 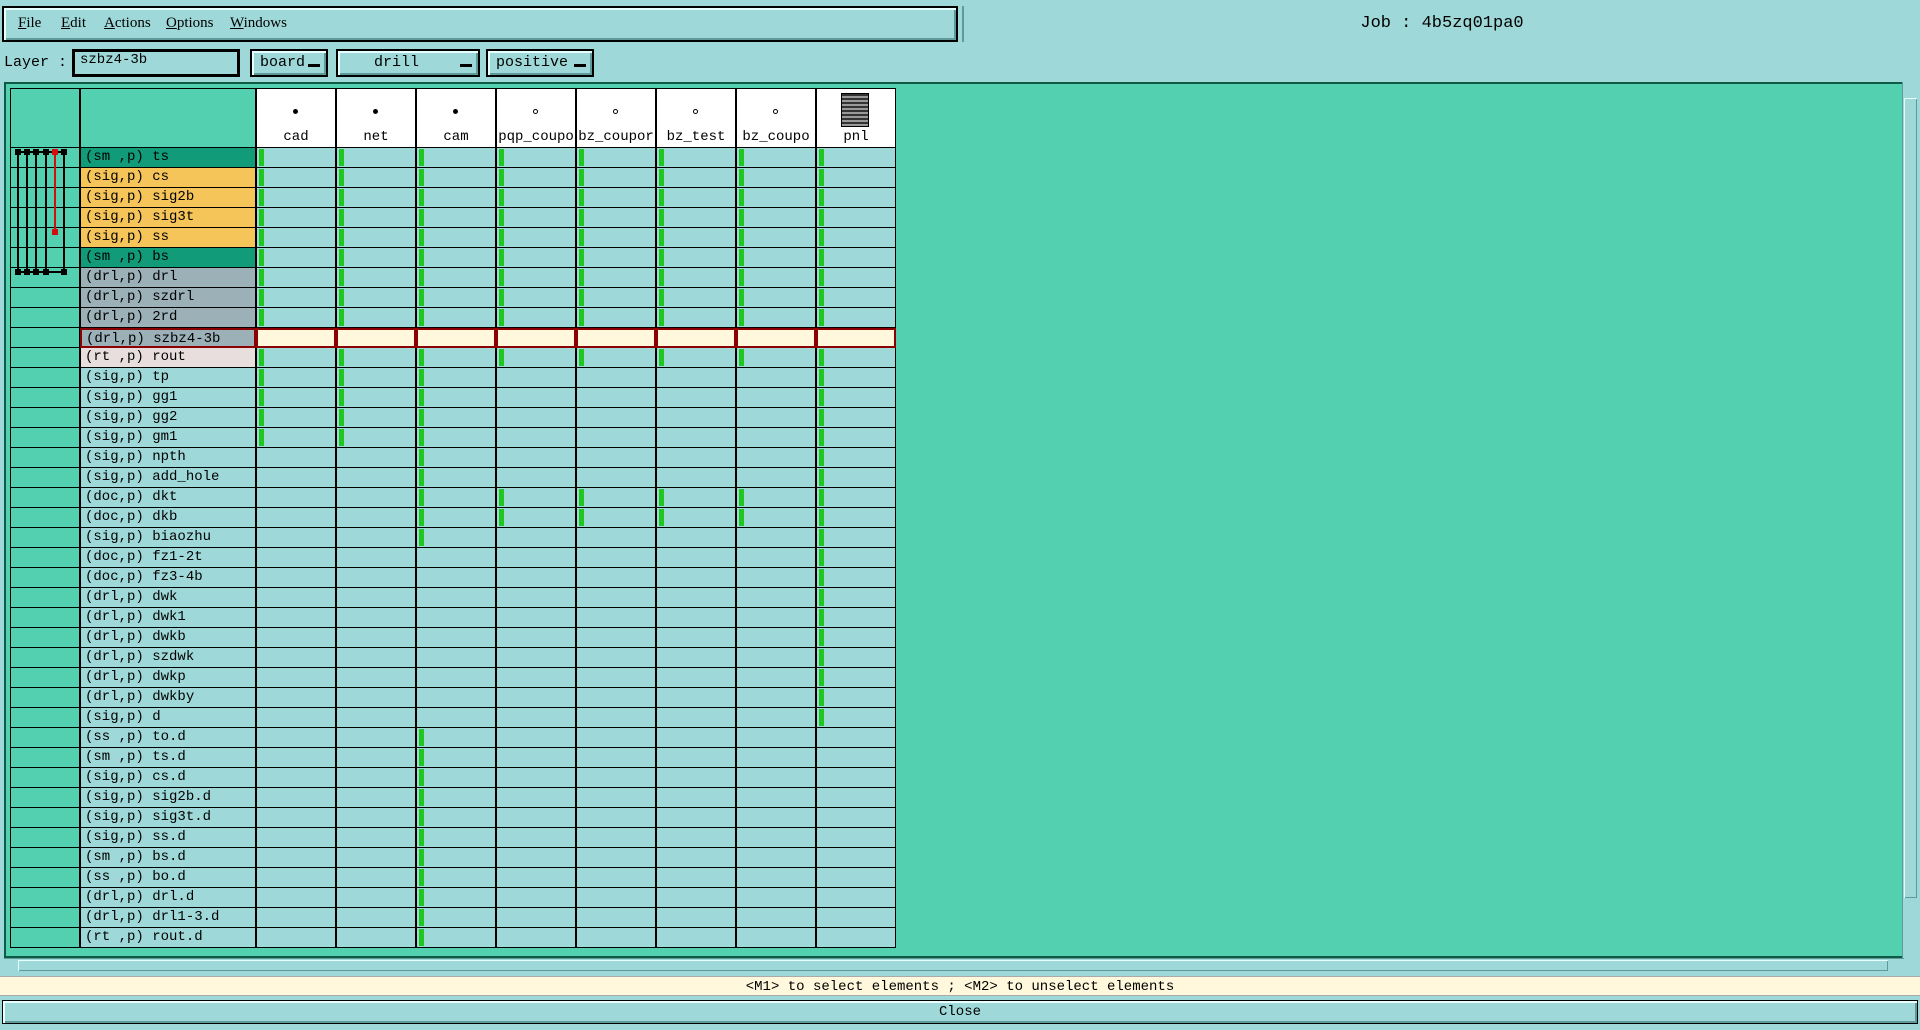 I want to click on layer-name-cell: (doc,p) fz3-4b, so click(x=168, y=578).